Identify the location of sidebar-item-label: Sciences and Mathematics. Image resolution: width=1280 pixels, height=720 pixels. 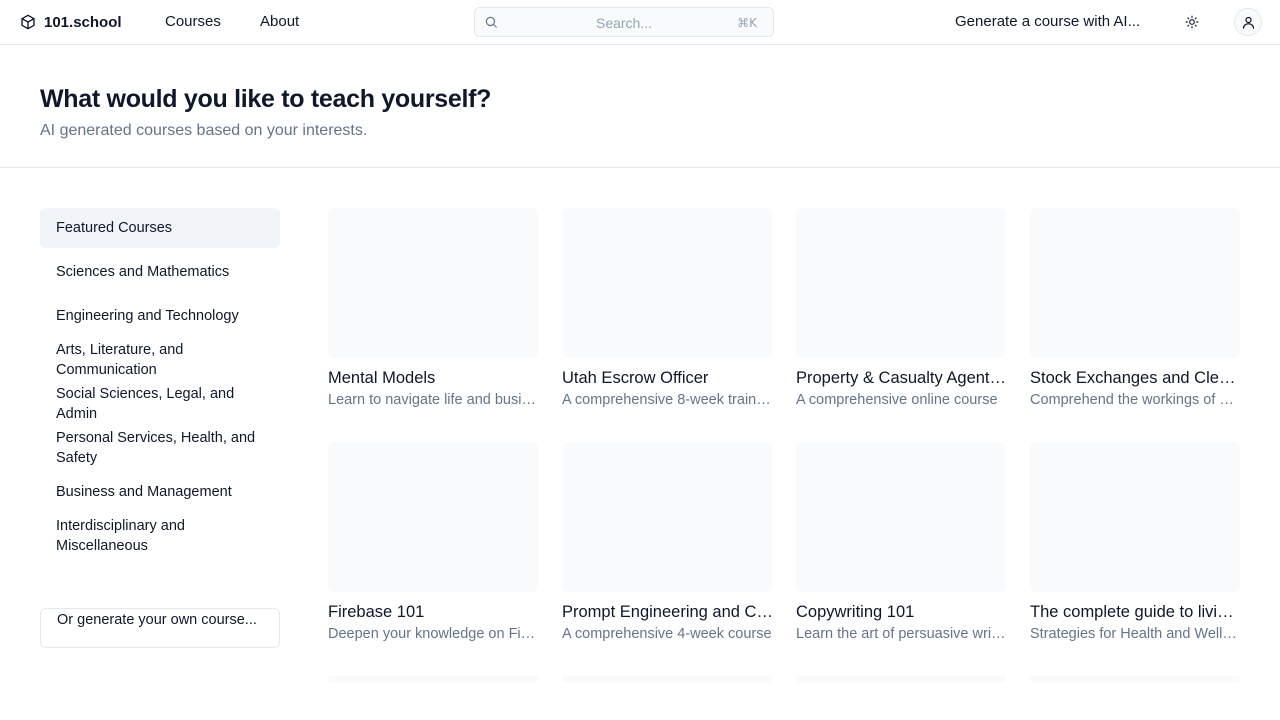
(143, 272).